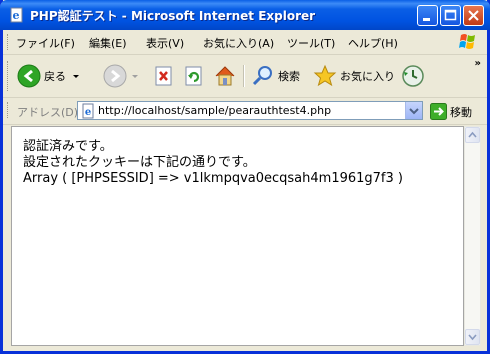  I want to click on scroll-down-button, so click(472, 337).